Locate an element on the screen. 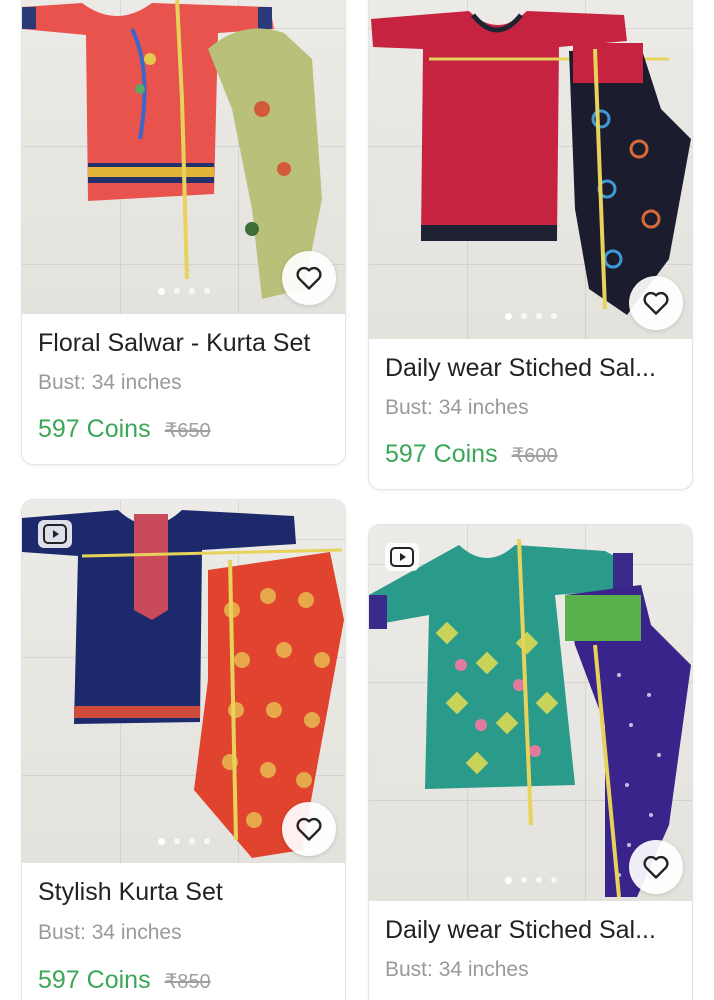  product-title: Floral Salwar - Kurta Set is located at coordinates (185, 343).